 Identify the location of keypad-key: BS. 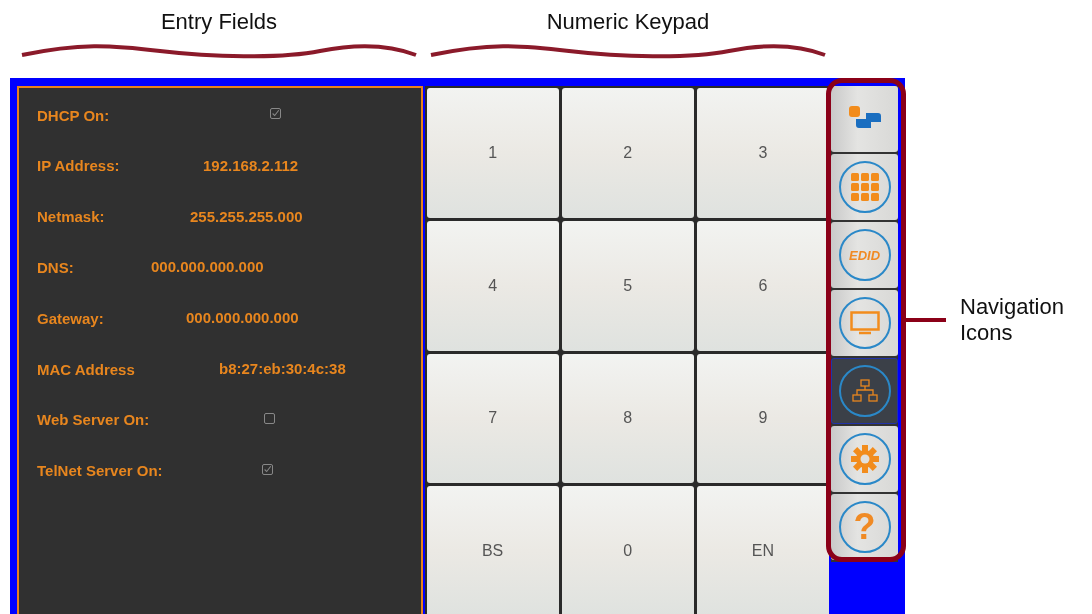
(492, 550).